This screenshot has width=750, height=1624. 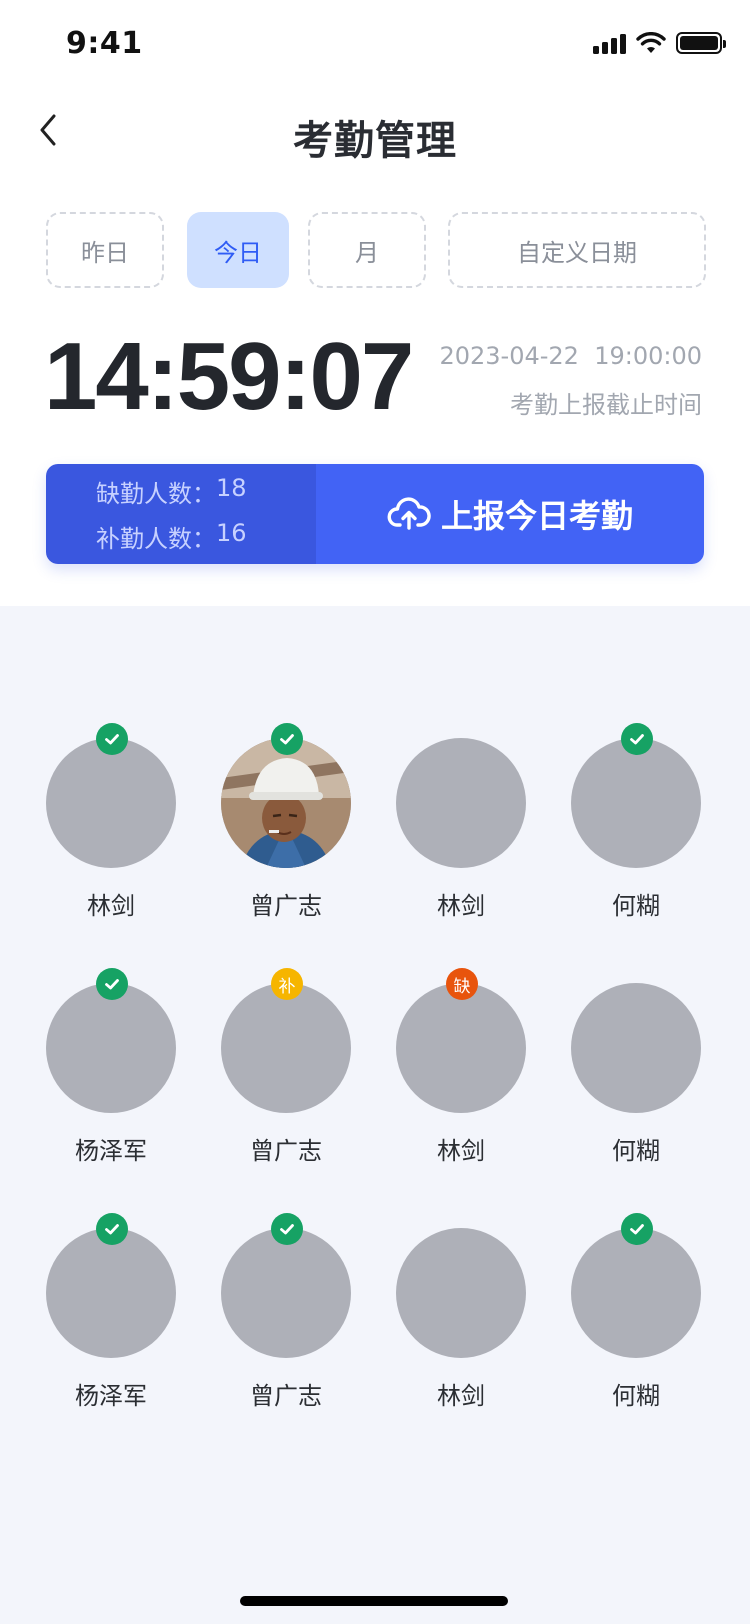 What do you see at coordinates (238, 250) in the screenshot?
I see `tab-today: 今日` at bounding box center [238, 250].